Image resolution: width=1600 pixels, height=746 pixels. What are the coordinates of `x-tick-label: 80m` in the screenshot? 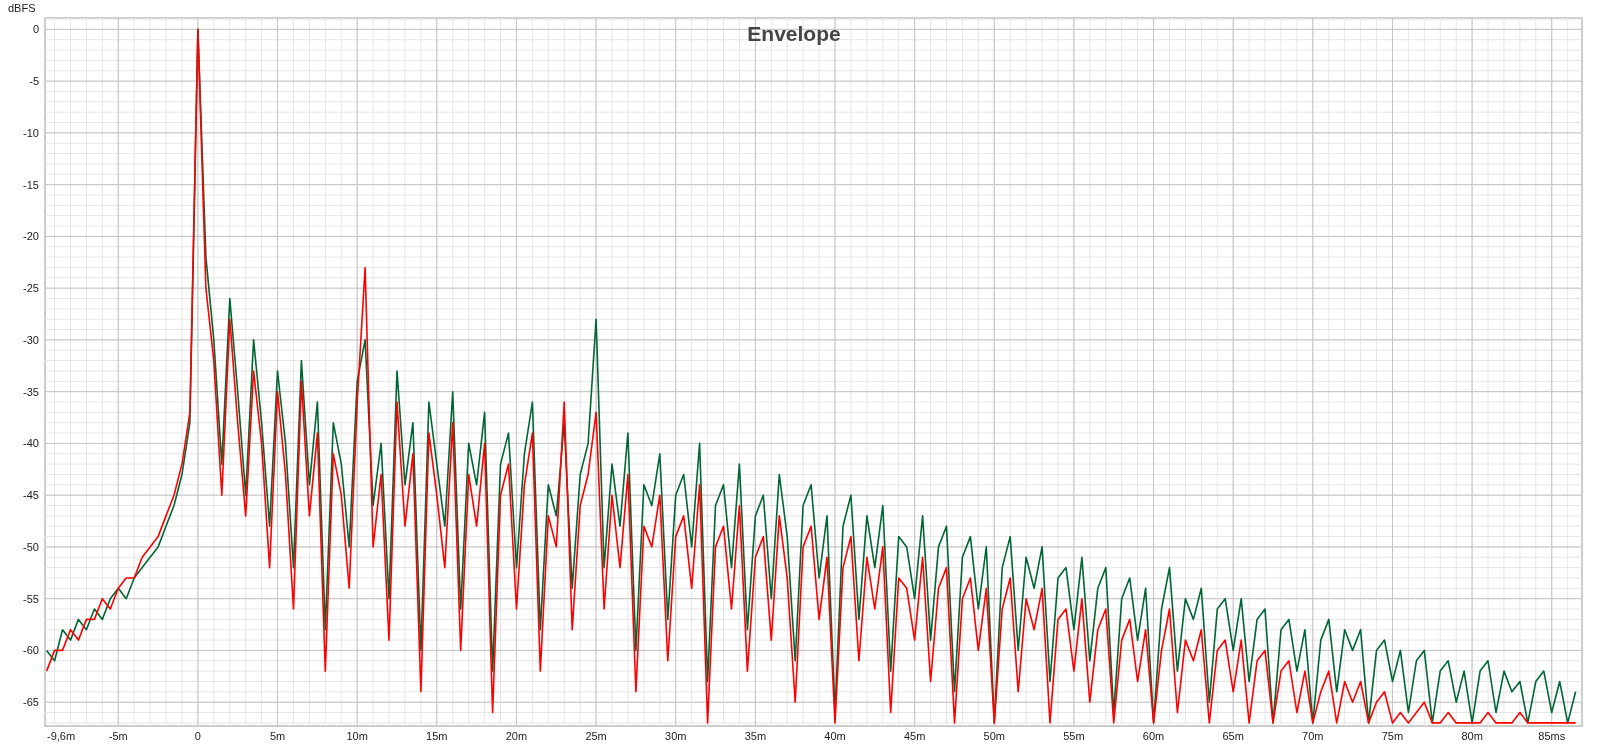 It's located at (1472, 736).